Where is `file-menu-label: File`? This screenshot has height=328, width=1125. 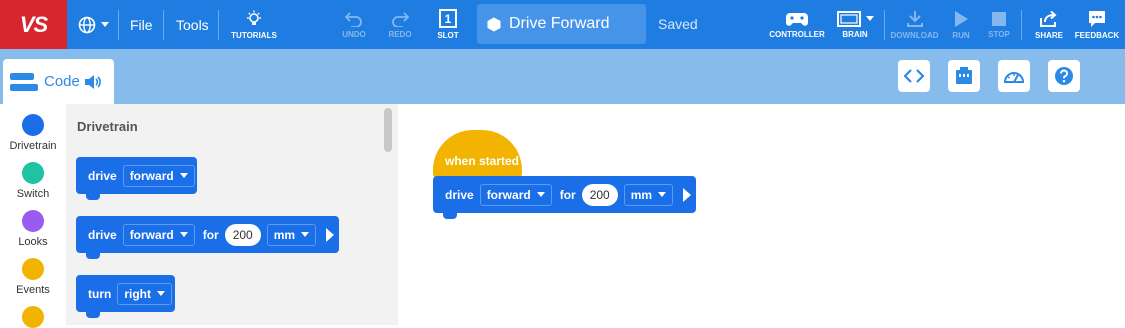
file-menu-label: File is located at coordinates (141, 24).